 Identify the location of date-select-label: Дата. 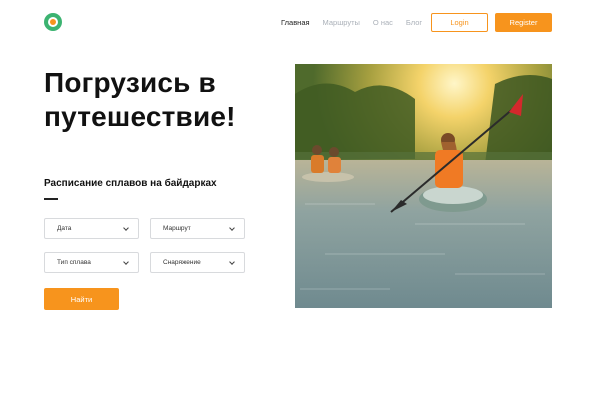
(64, 228).